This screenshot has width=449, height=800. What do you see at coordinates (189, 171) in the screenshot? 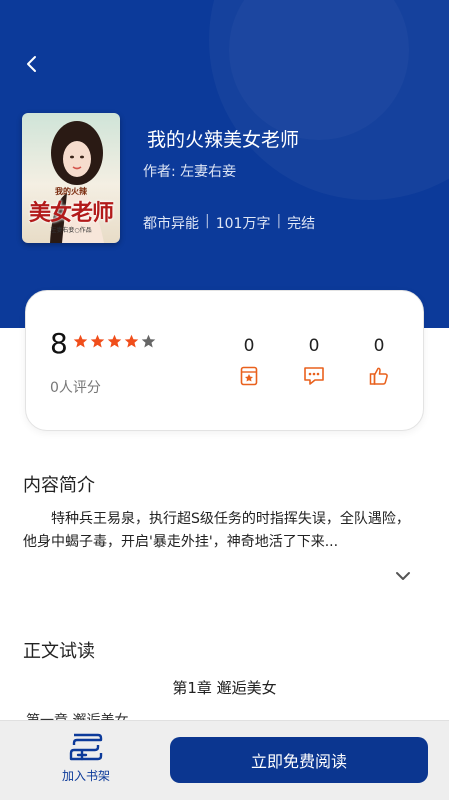
I see `book-author: 作者: 左妻右妾` at bounding box center [189, 171].